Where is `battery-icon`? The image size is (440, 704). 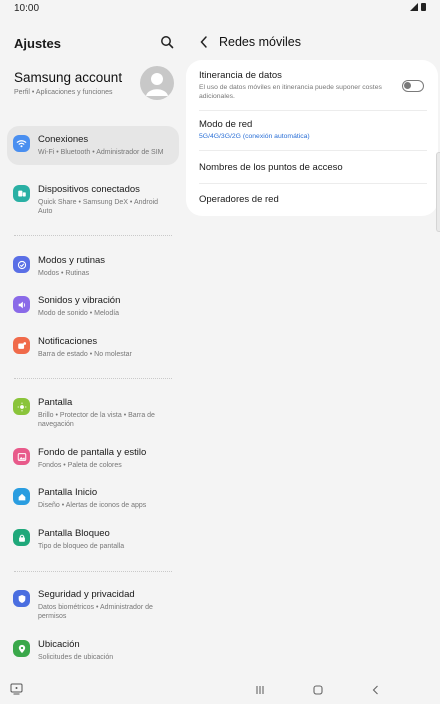 battery-icon is located at coordinates (423, 7).